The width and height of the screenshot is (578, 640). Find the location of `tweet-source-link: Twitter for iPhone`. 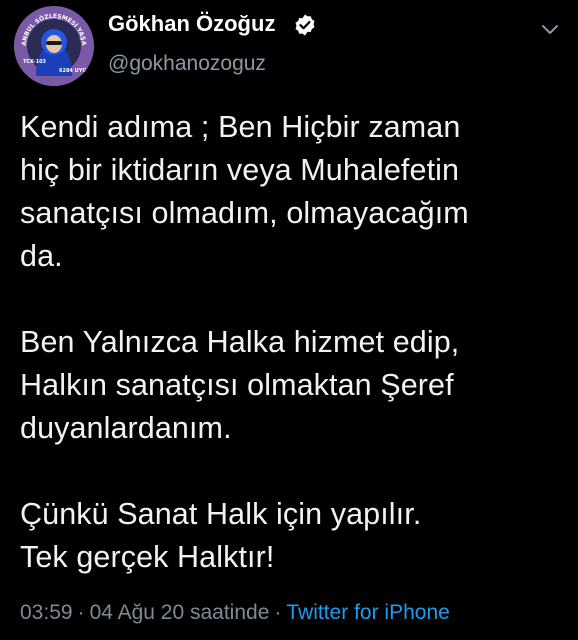

tweet-source-link: Twitter for iPhone is located at coordinates (367, 612).